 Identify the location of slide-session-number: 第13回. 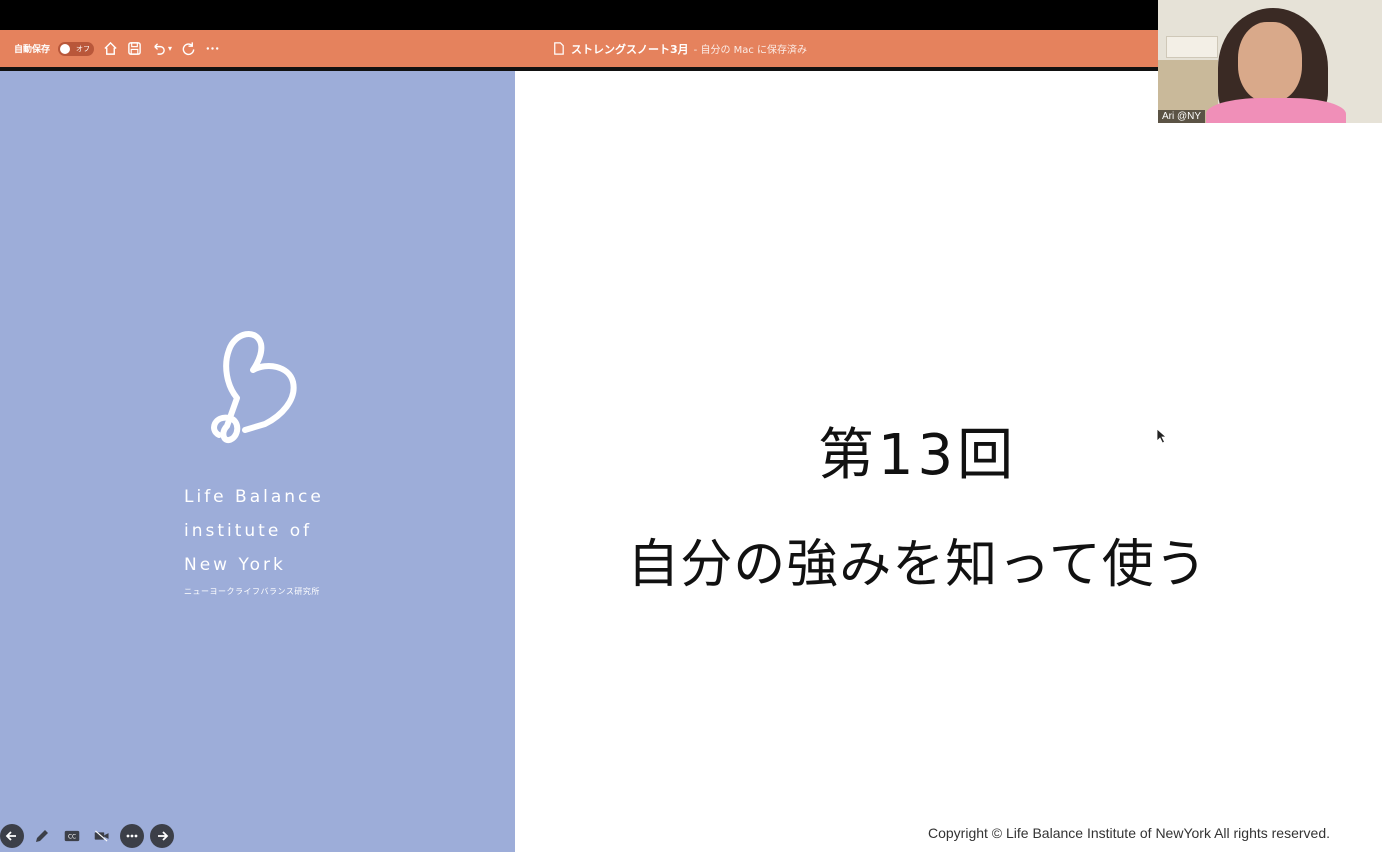
(917, 455).